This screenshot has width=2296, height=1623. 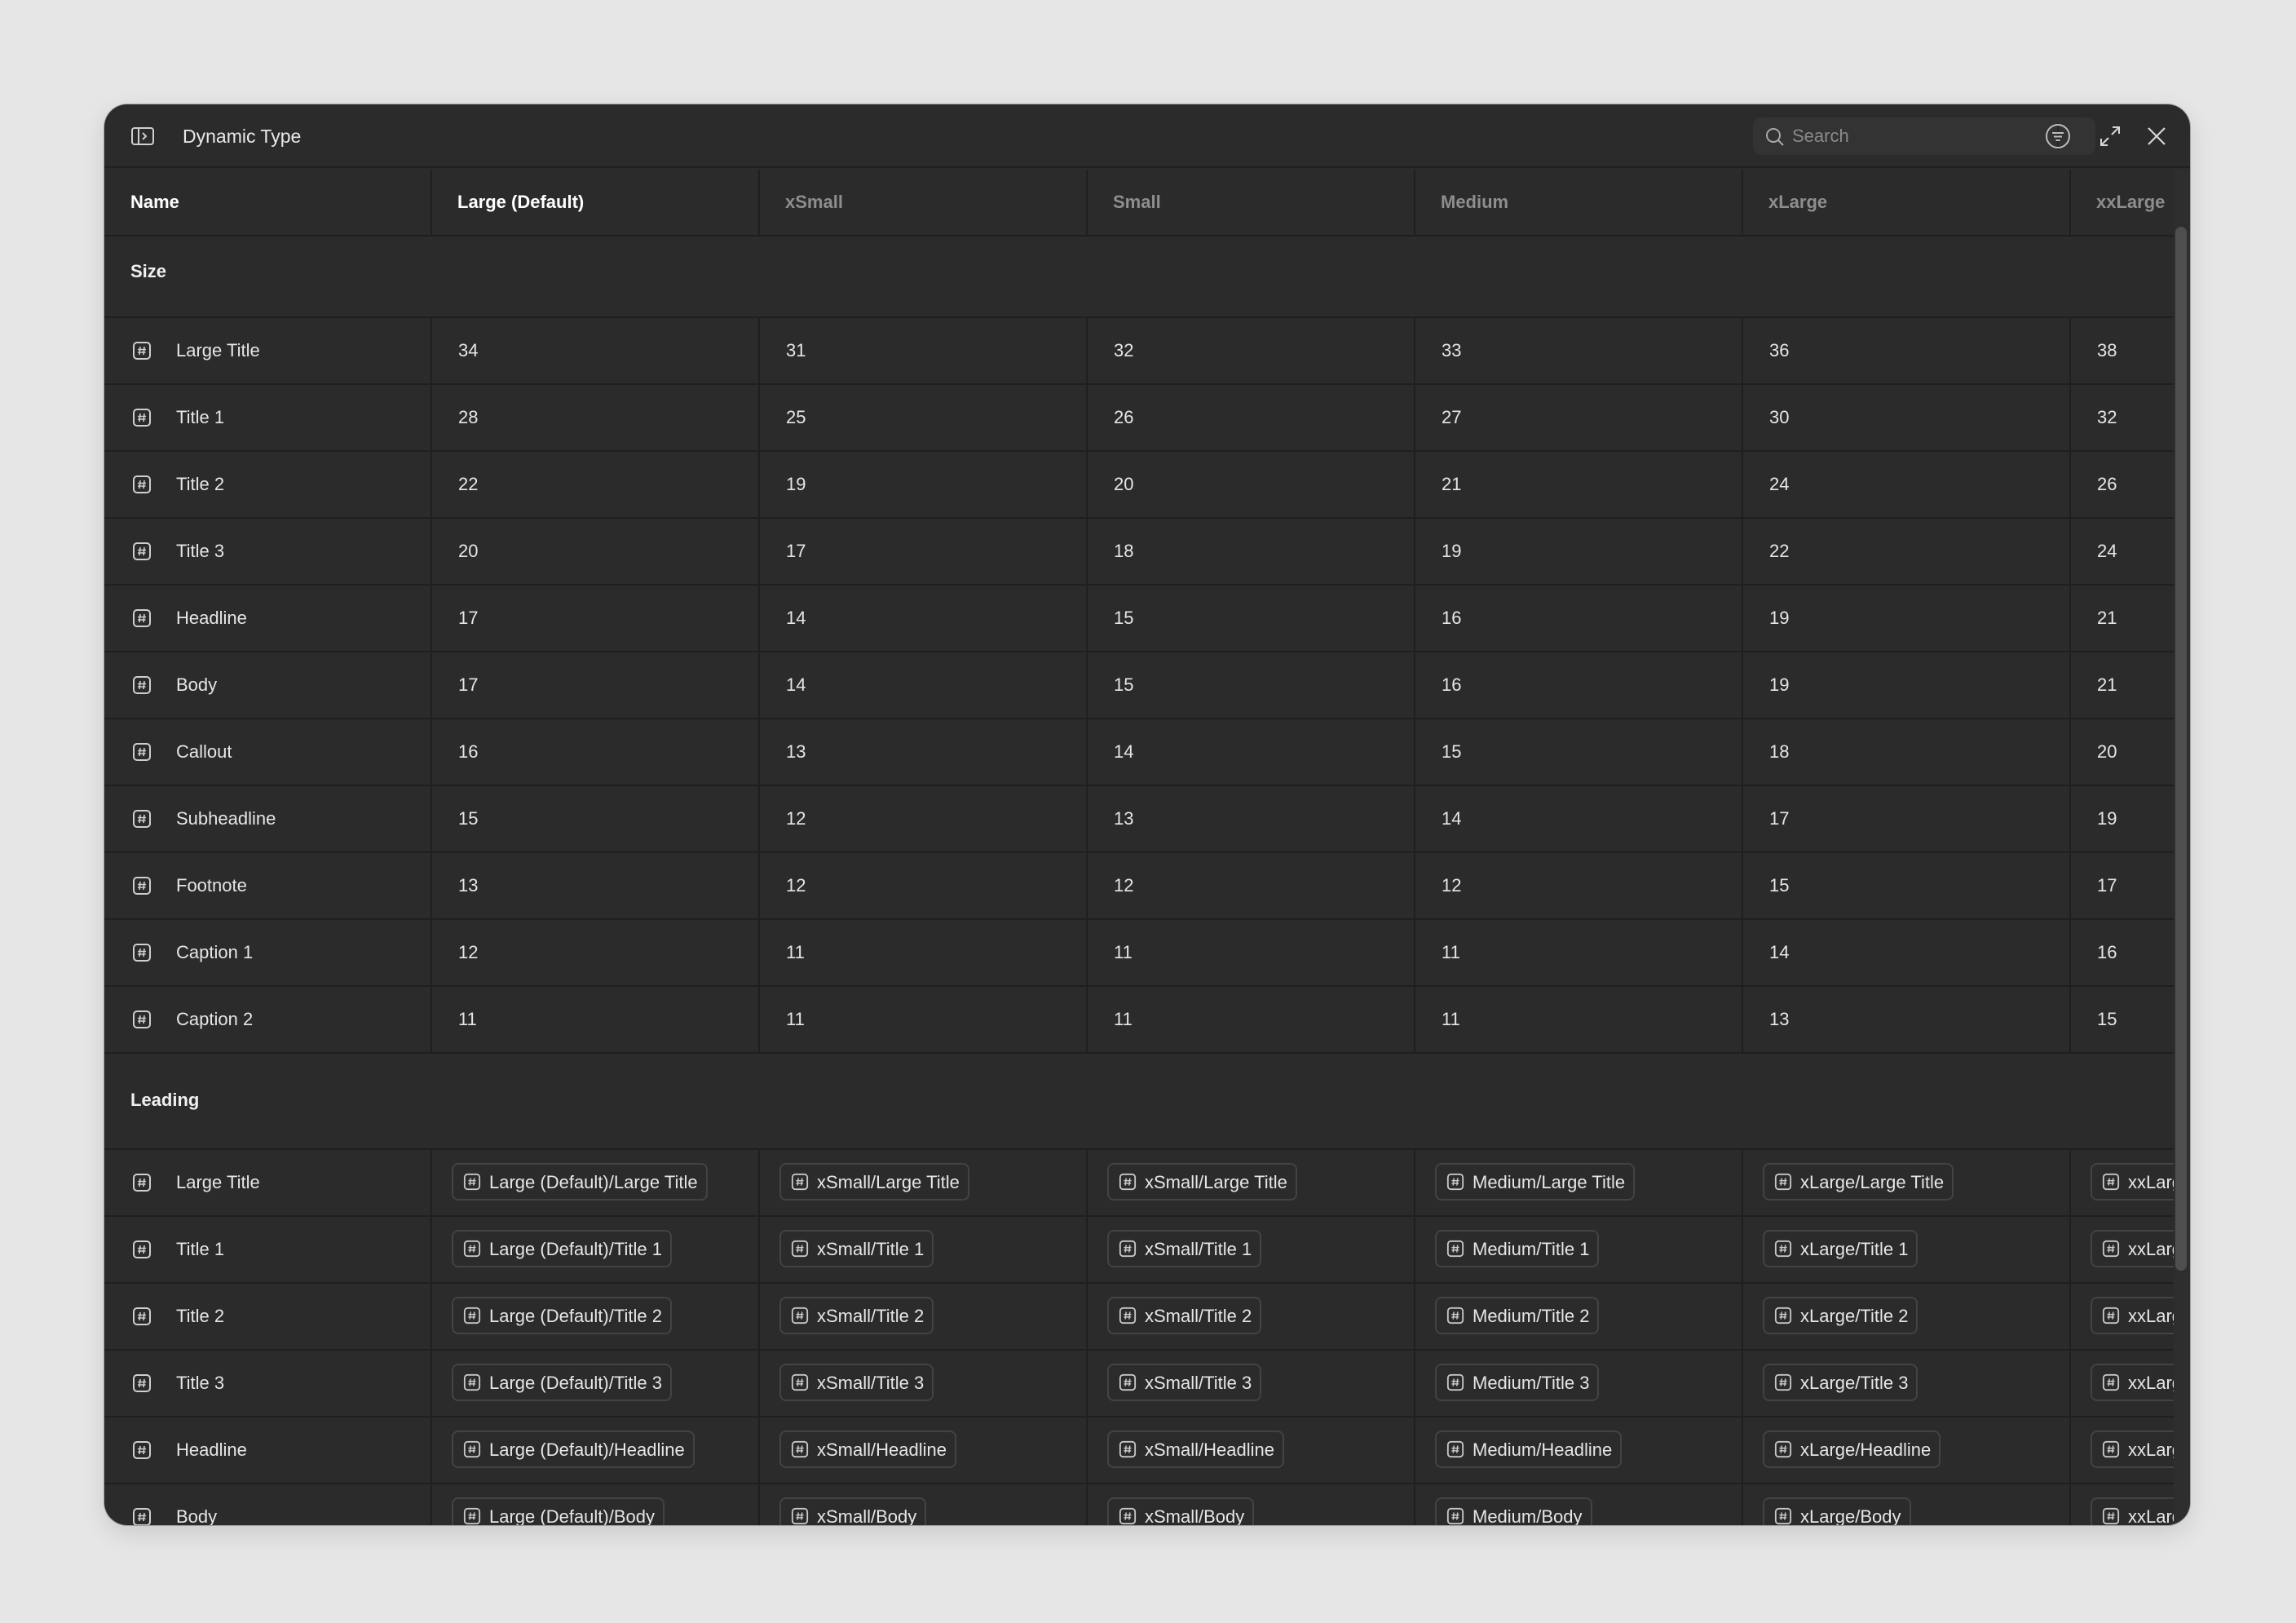 What do you see at coordinates (1139, 751) in the screenshot?
I see `size-table-row: Callout 16 13 14 15 18 20` at bounding box center [1139, 751].